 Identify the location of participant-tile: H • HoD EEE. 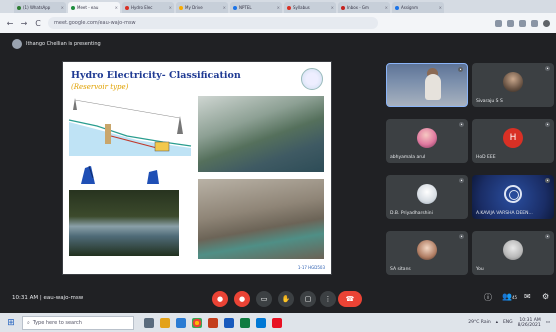
(513, 141).